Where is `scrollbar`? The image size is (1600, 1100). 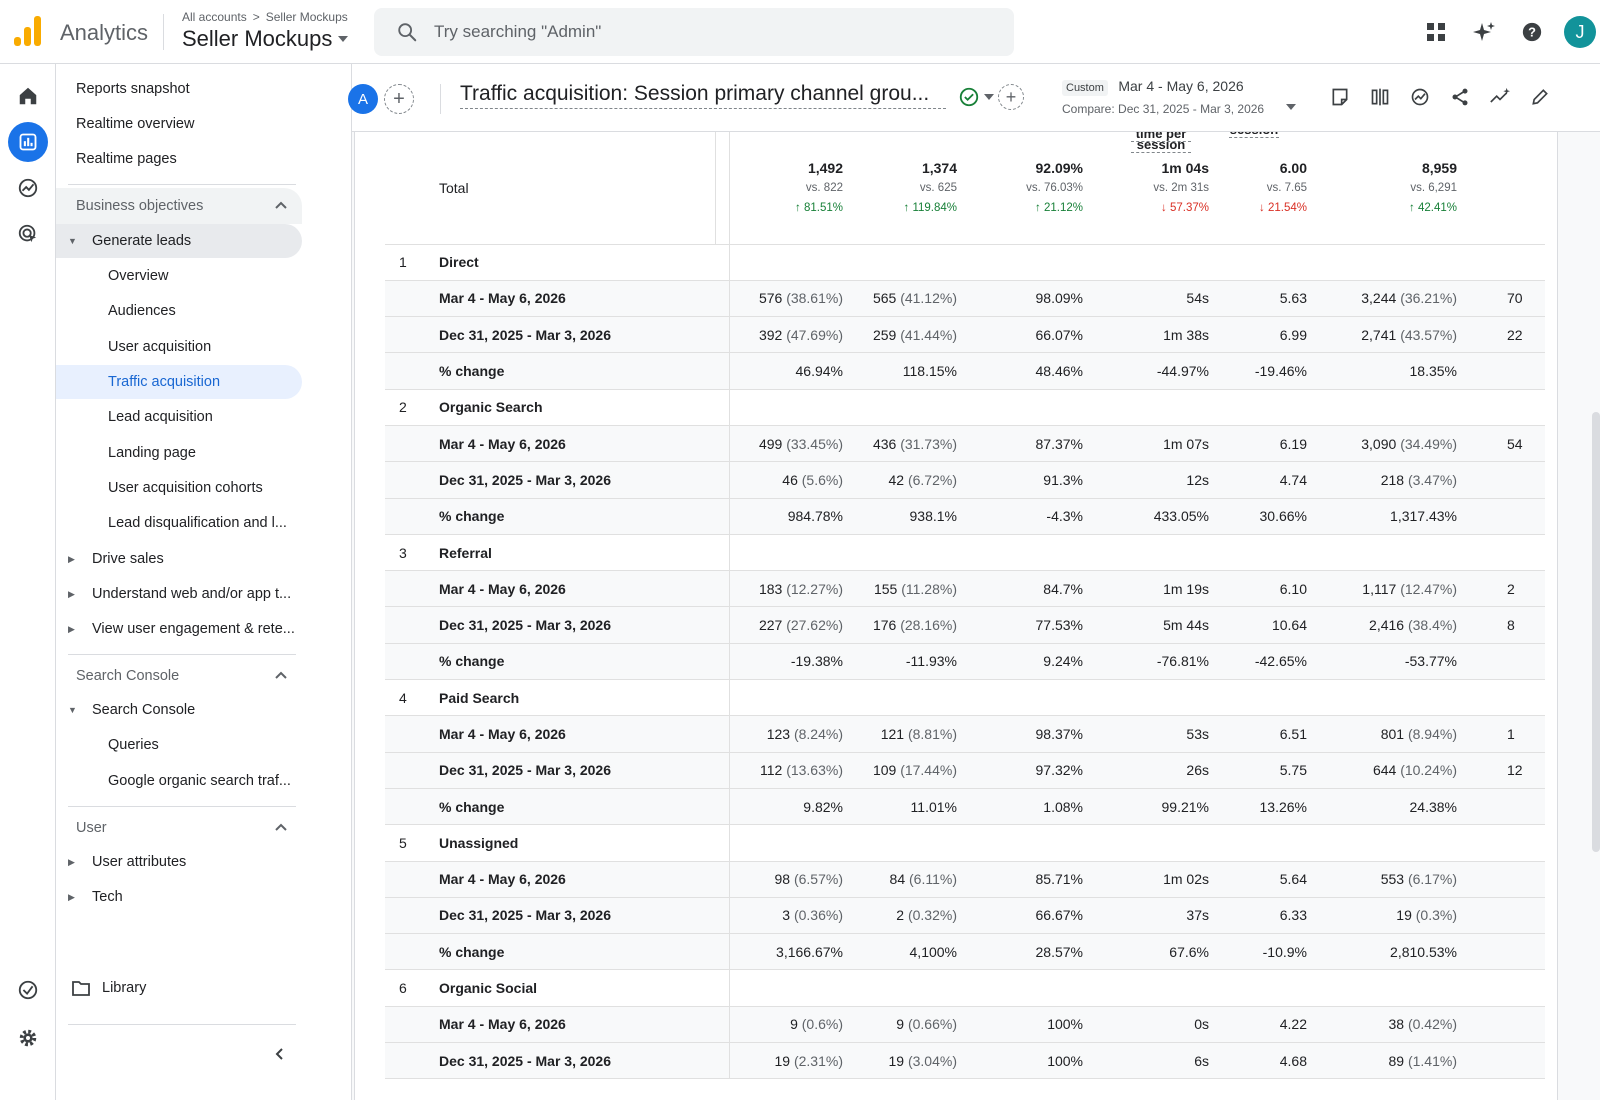 scrollbar is located at coordinates (1596, 632).